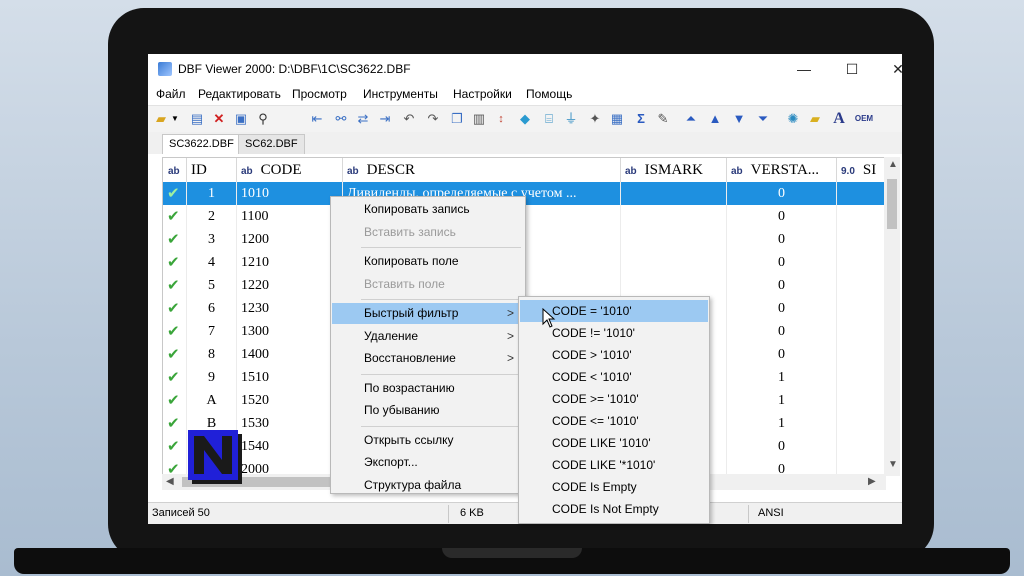 The image size is (1024, 576). I want to click on memo-icon: ▰, so click(815, 119).